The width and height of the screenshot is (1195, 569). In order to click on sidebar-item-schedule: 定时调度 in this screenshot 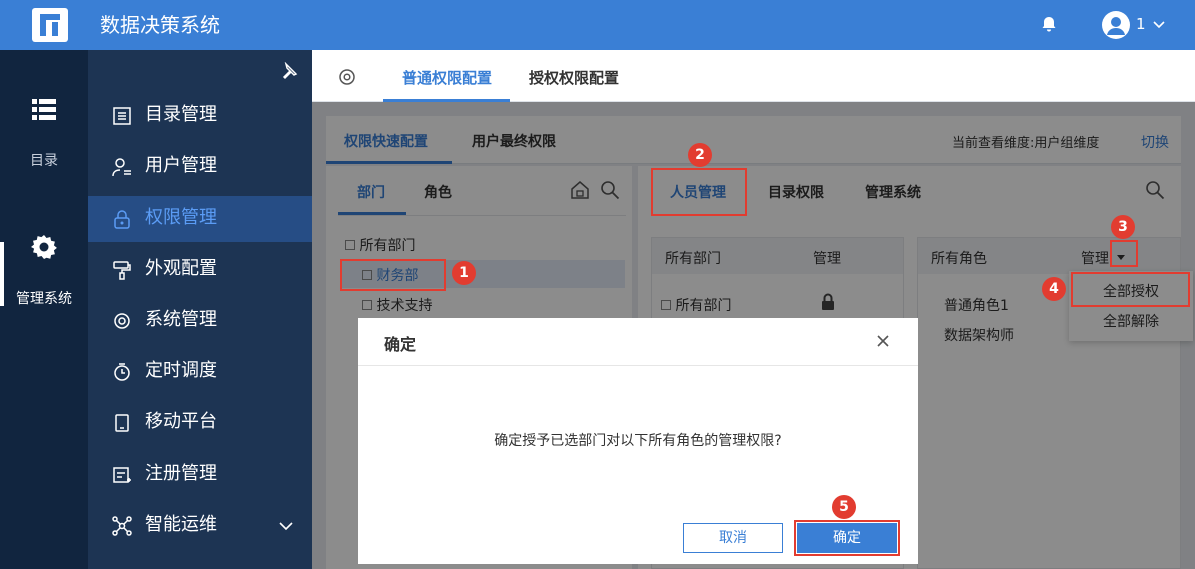, I will do `click(200, 372)`.